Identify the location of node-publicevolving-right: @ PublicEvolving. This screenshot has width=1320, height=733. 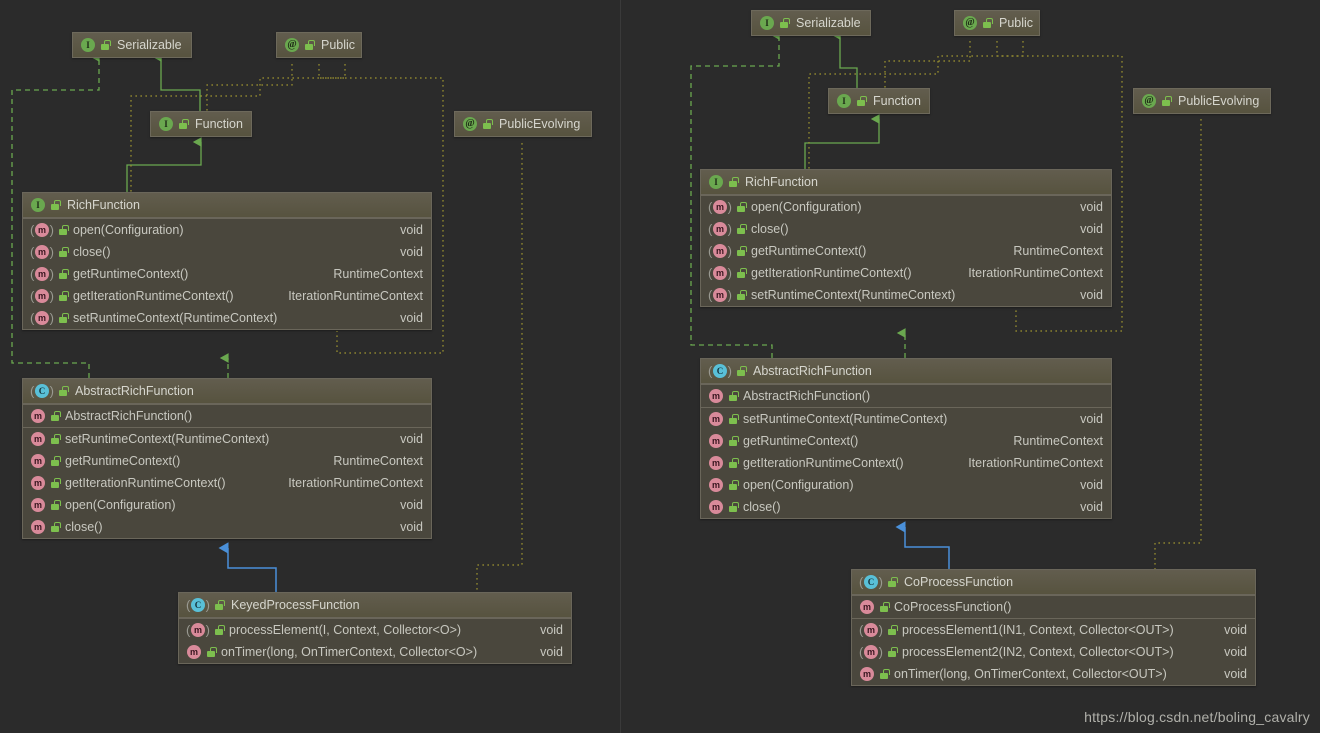
(1202, 101).